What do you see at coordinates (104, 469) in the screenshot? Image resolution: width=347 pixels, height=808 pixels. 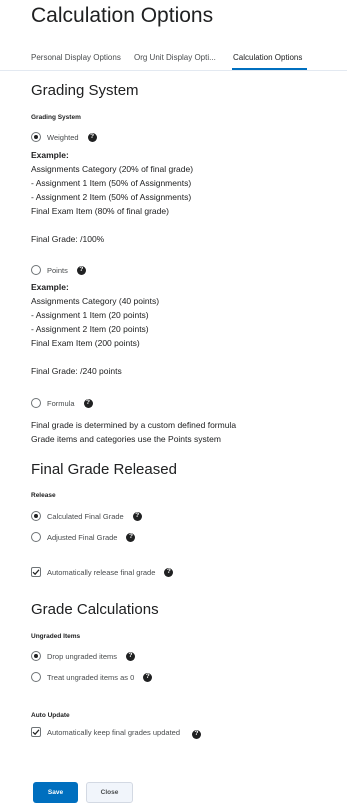 I see `final-grade-released-heading: Final Grade Released` at bounding box center [104, 469].